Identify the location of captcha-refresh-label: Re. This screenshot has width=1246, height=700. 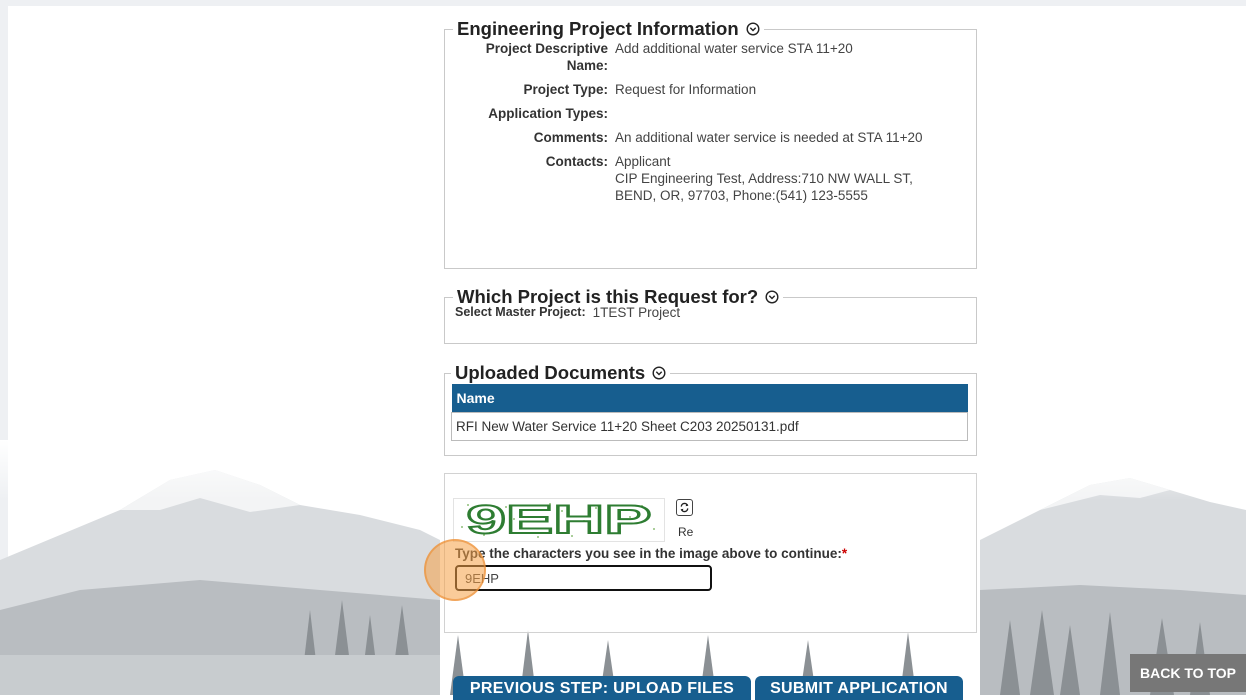
(685, 532).